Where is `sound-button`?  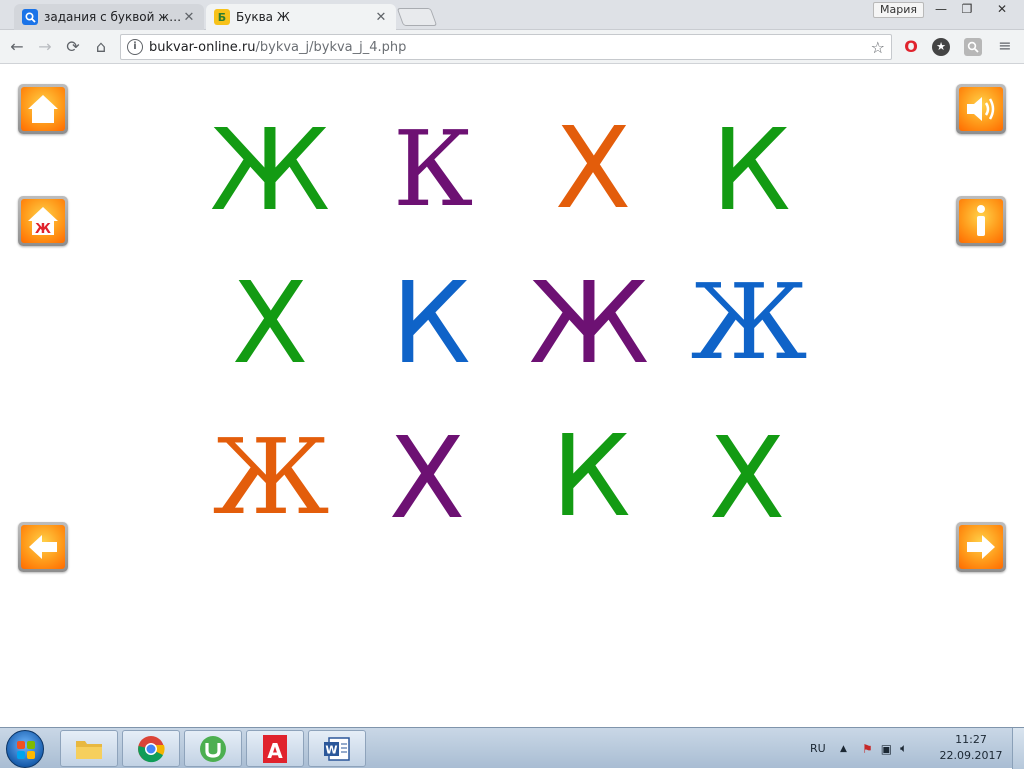
sound-button is located at coordinates (981, 109).